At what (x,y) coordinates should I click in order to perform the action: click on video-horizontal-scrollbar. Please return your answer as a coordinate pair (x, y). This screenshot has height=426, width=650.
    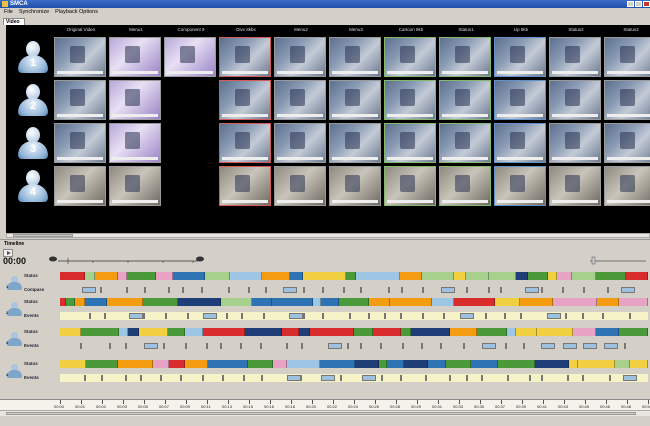
    Looking at the image, I should click on (328, 235).